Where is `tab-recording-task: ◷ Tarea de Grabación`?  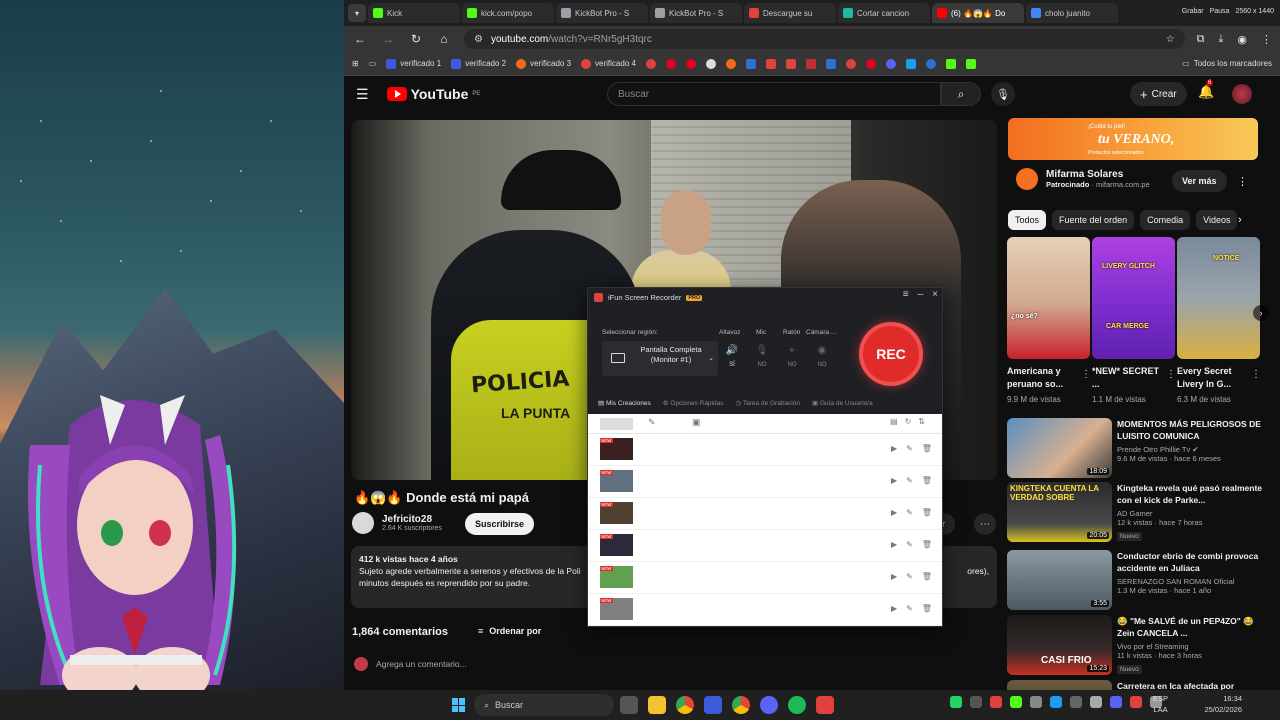 tab-recording-task: ◷ Tarea de Grabación is located at coordinates (768, 403).